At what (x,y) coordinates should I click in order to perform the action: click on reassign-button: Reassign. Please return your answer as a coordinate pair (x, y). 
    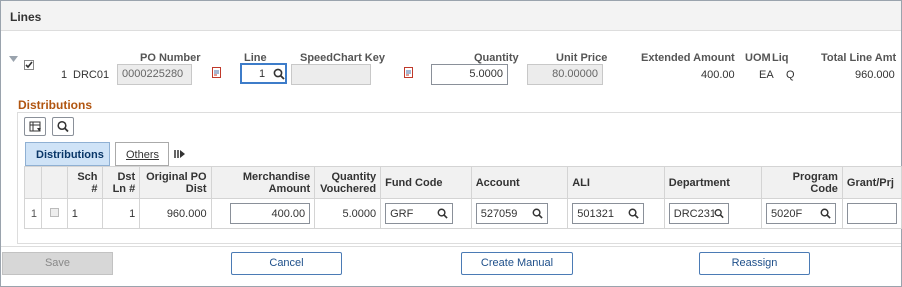
    Looking at the image, I should click on (754, 263).